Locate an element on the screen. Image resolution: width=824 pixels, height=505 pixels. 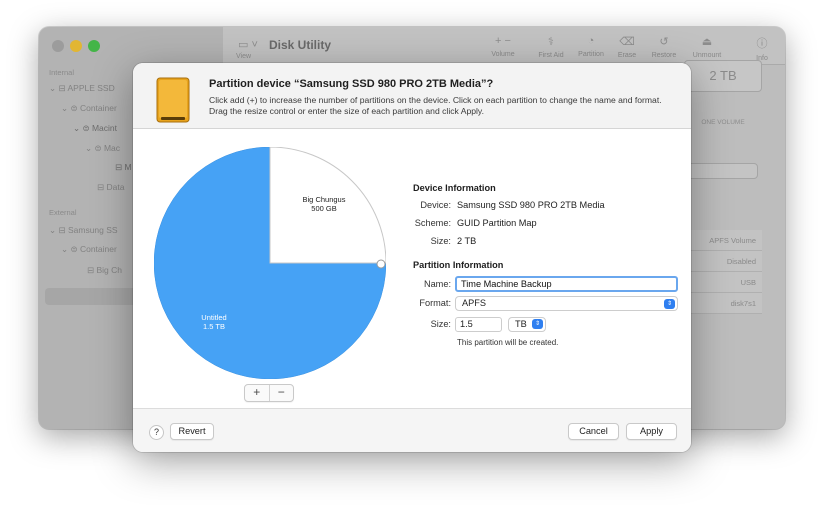
sidebar-item-external-container: ⌄ ⊜ Container is located at coordinates (89, 249).